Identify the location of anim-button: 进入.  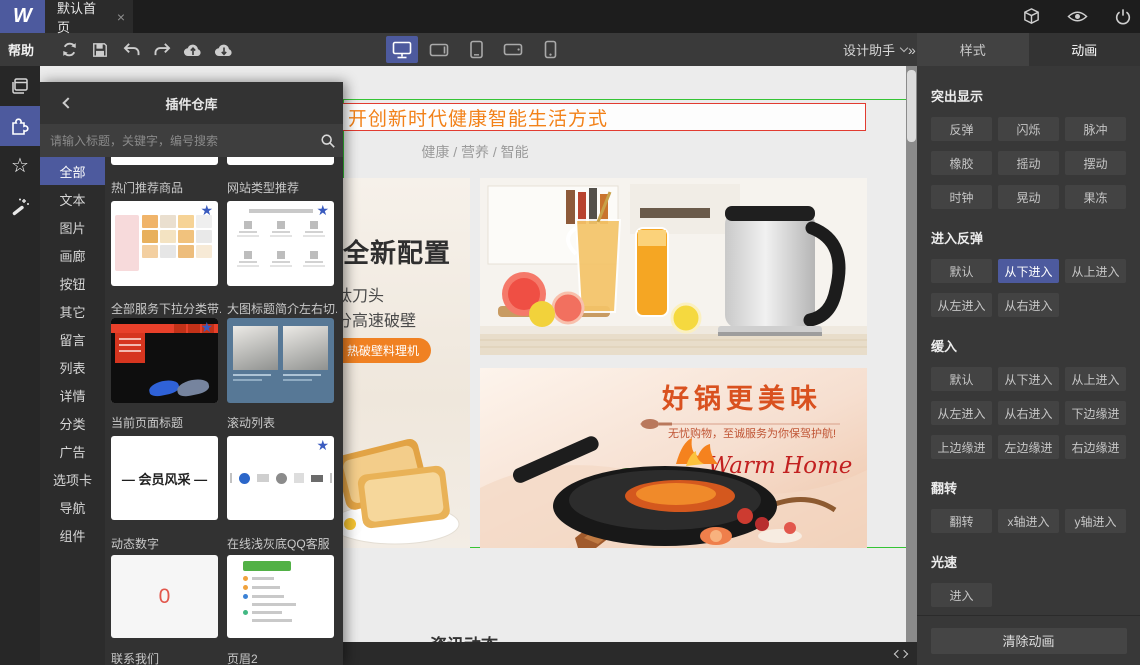
(961, 595).